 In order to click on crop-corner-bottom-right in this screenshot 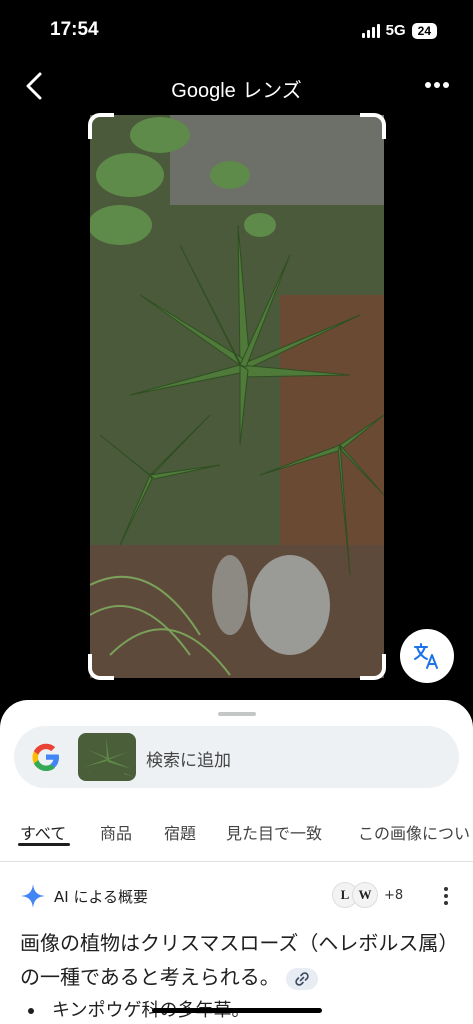, I will do `click(373, 667)`.